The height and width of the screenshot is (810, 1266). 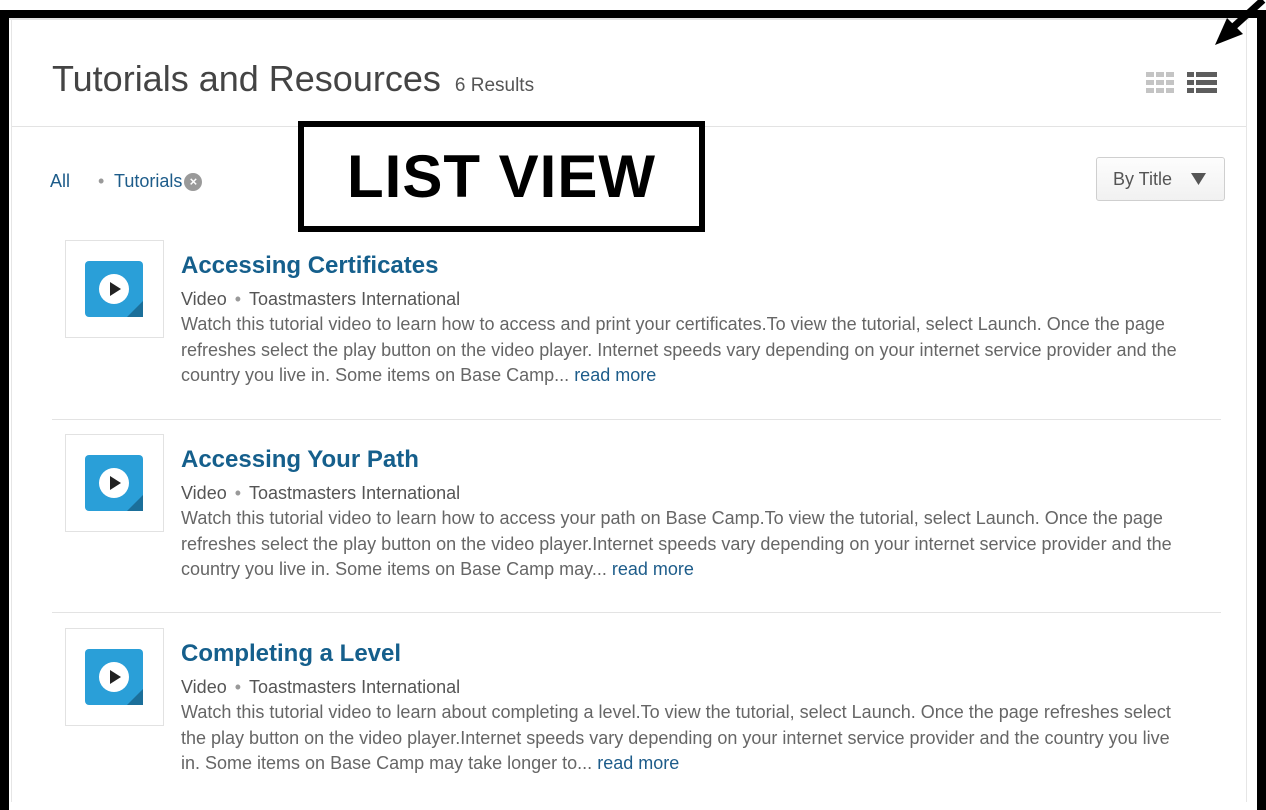 I want to click on item-title-link: Accessing Certificates, so click(x=309, y=266).